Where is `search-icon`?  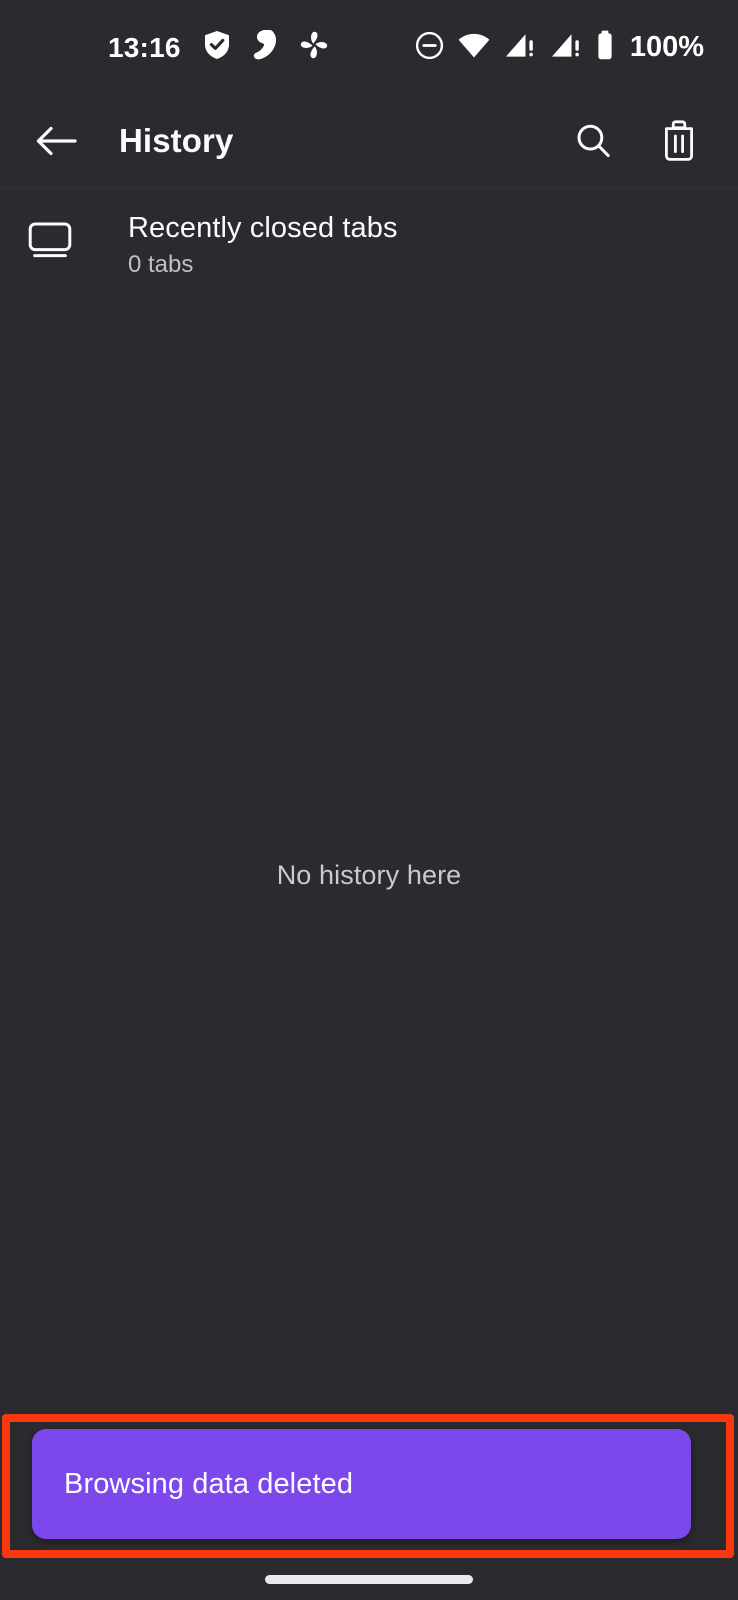 search-icon is located at coordinates (593, 141).